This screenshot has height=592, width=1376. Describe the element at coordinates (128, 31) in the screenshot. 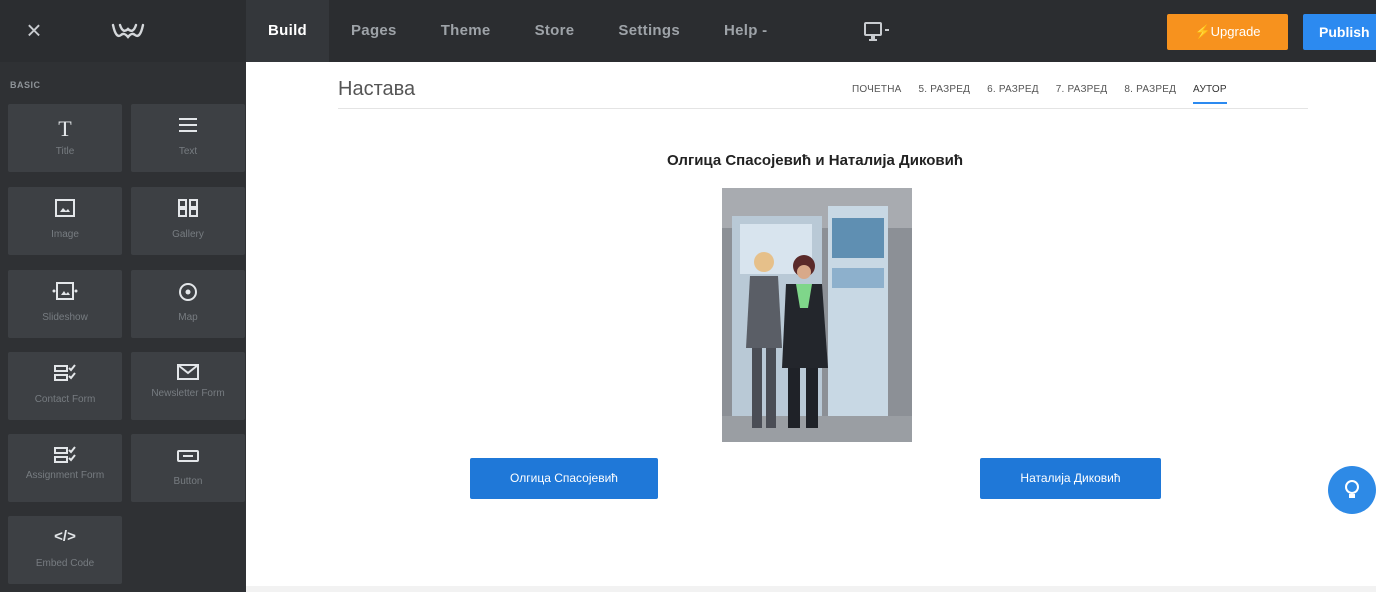

I see `weebly-logo-icon` at that location.